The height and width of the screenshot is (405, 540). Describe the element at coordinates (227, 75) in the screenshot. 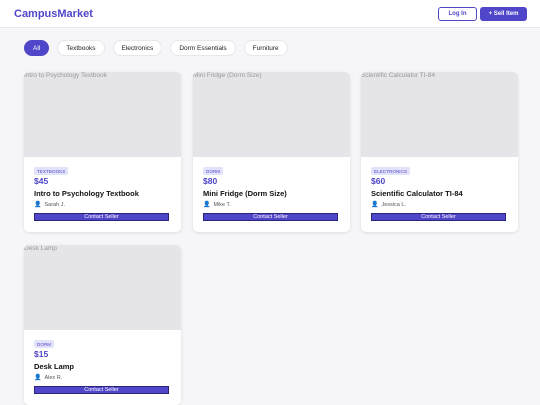

I see `image-alt-text: Mini Fridge (Dorm Size)` at that location.